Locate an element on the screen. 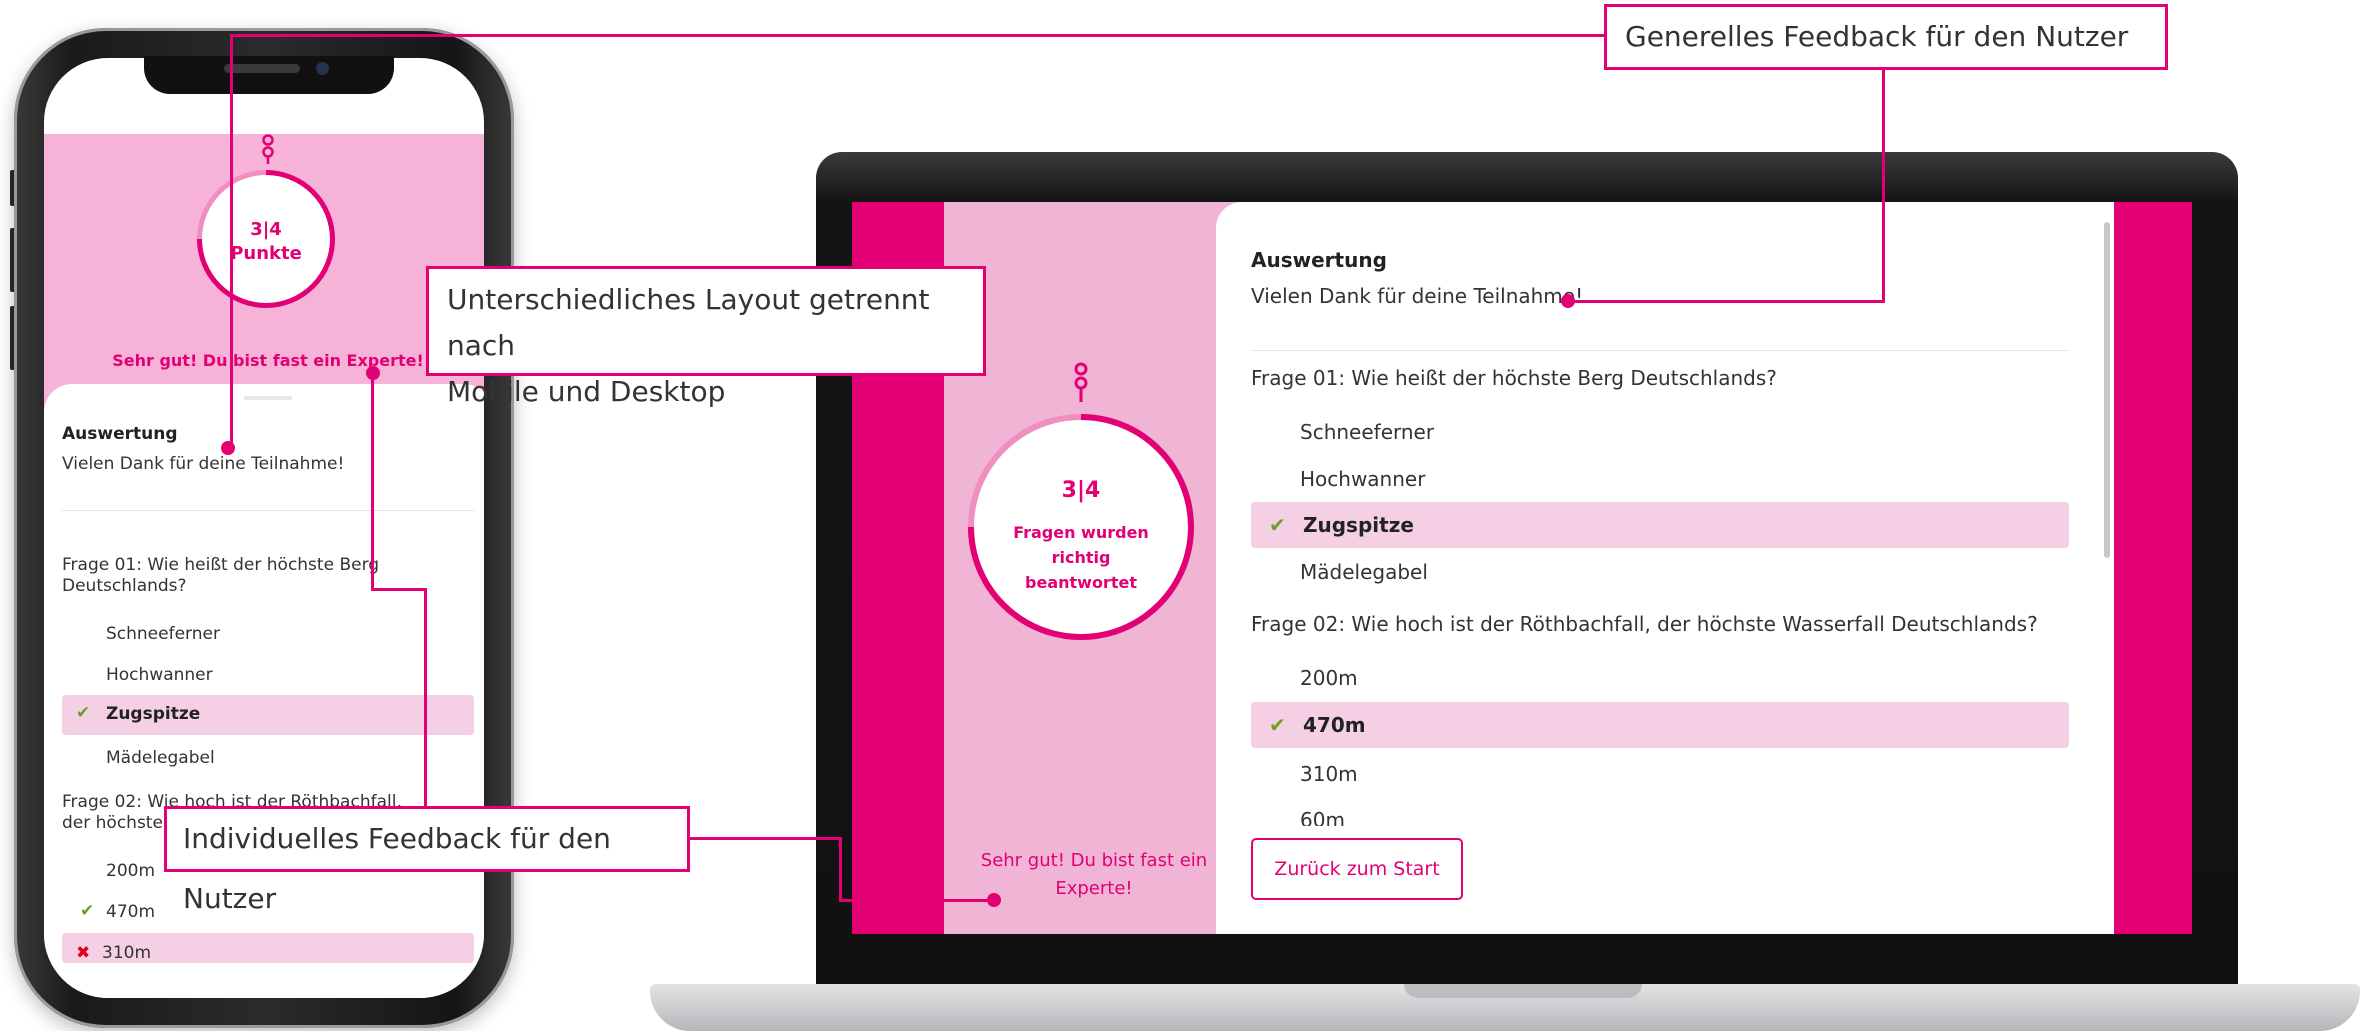 The height and width of the screenshot is (1031, 2360). callout-line-general-laptop-down is located at coordinates (1883, 186).